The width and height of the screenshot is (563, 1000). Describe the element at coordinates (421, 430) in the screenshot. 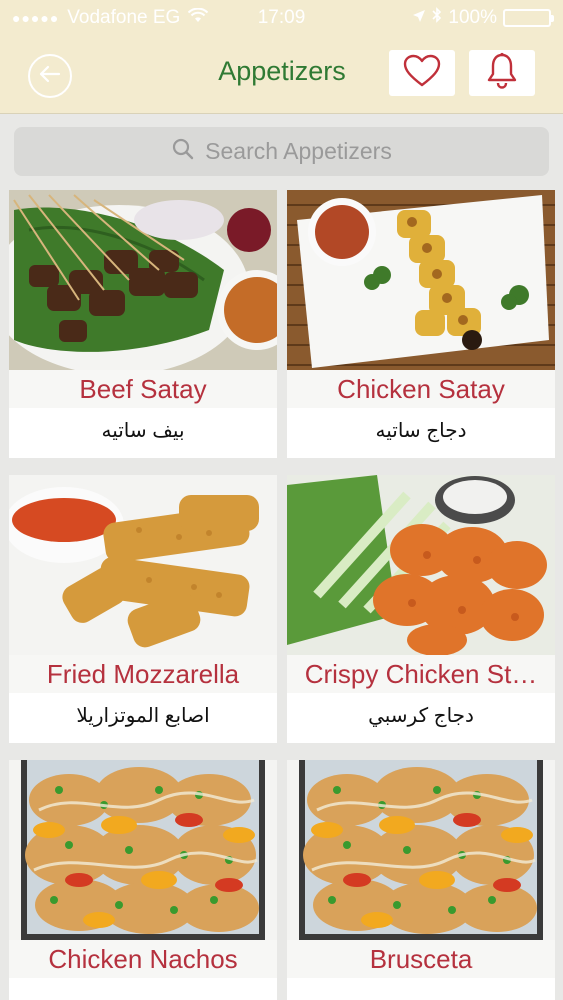

I see `appetizer-name-arabic: دجاج ساتيه` at that location.